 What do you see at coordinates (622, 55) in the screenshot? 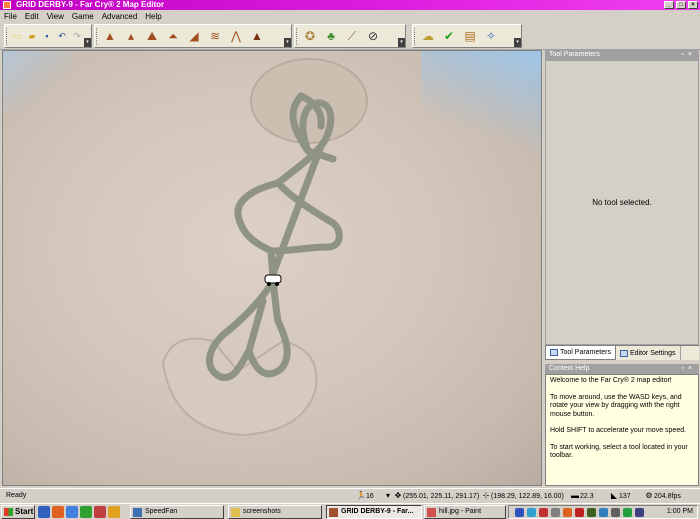
I see `tool-parameters-header: Tool Parameters ▫×` at bounding box center [622, 55].